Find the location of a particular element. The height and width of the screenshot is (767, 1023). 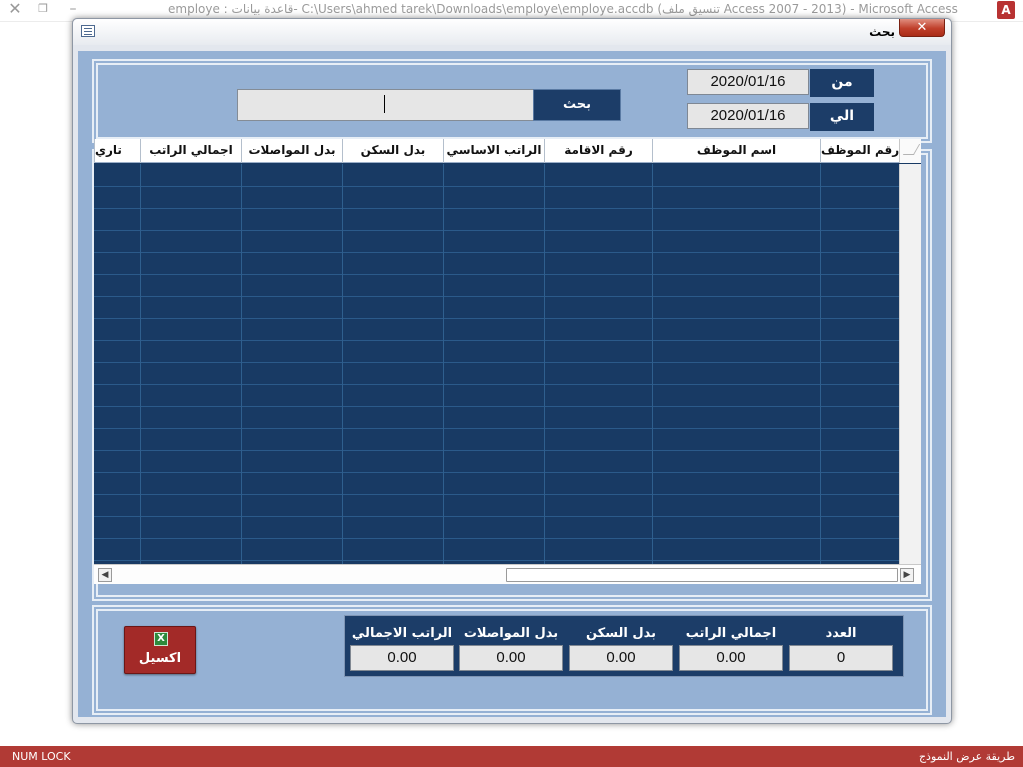

search-button: بحث is located at coordinates (577, 105).